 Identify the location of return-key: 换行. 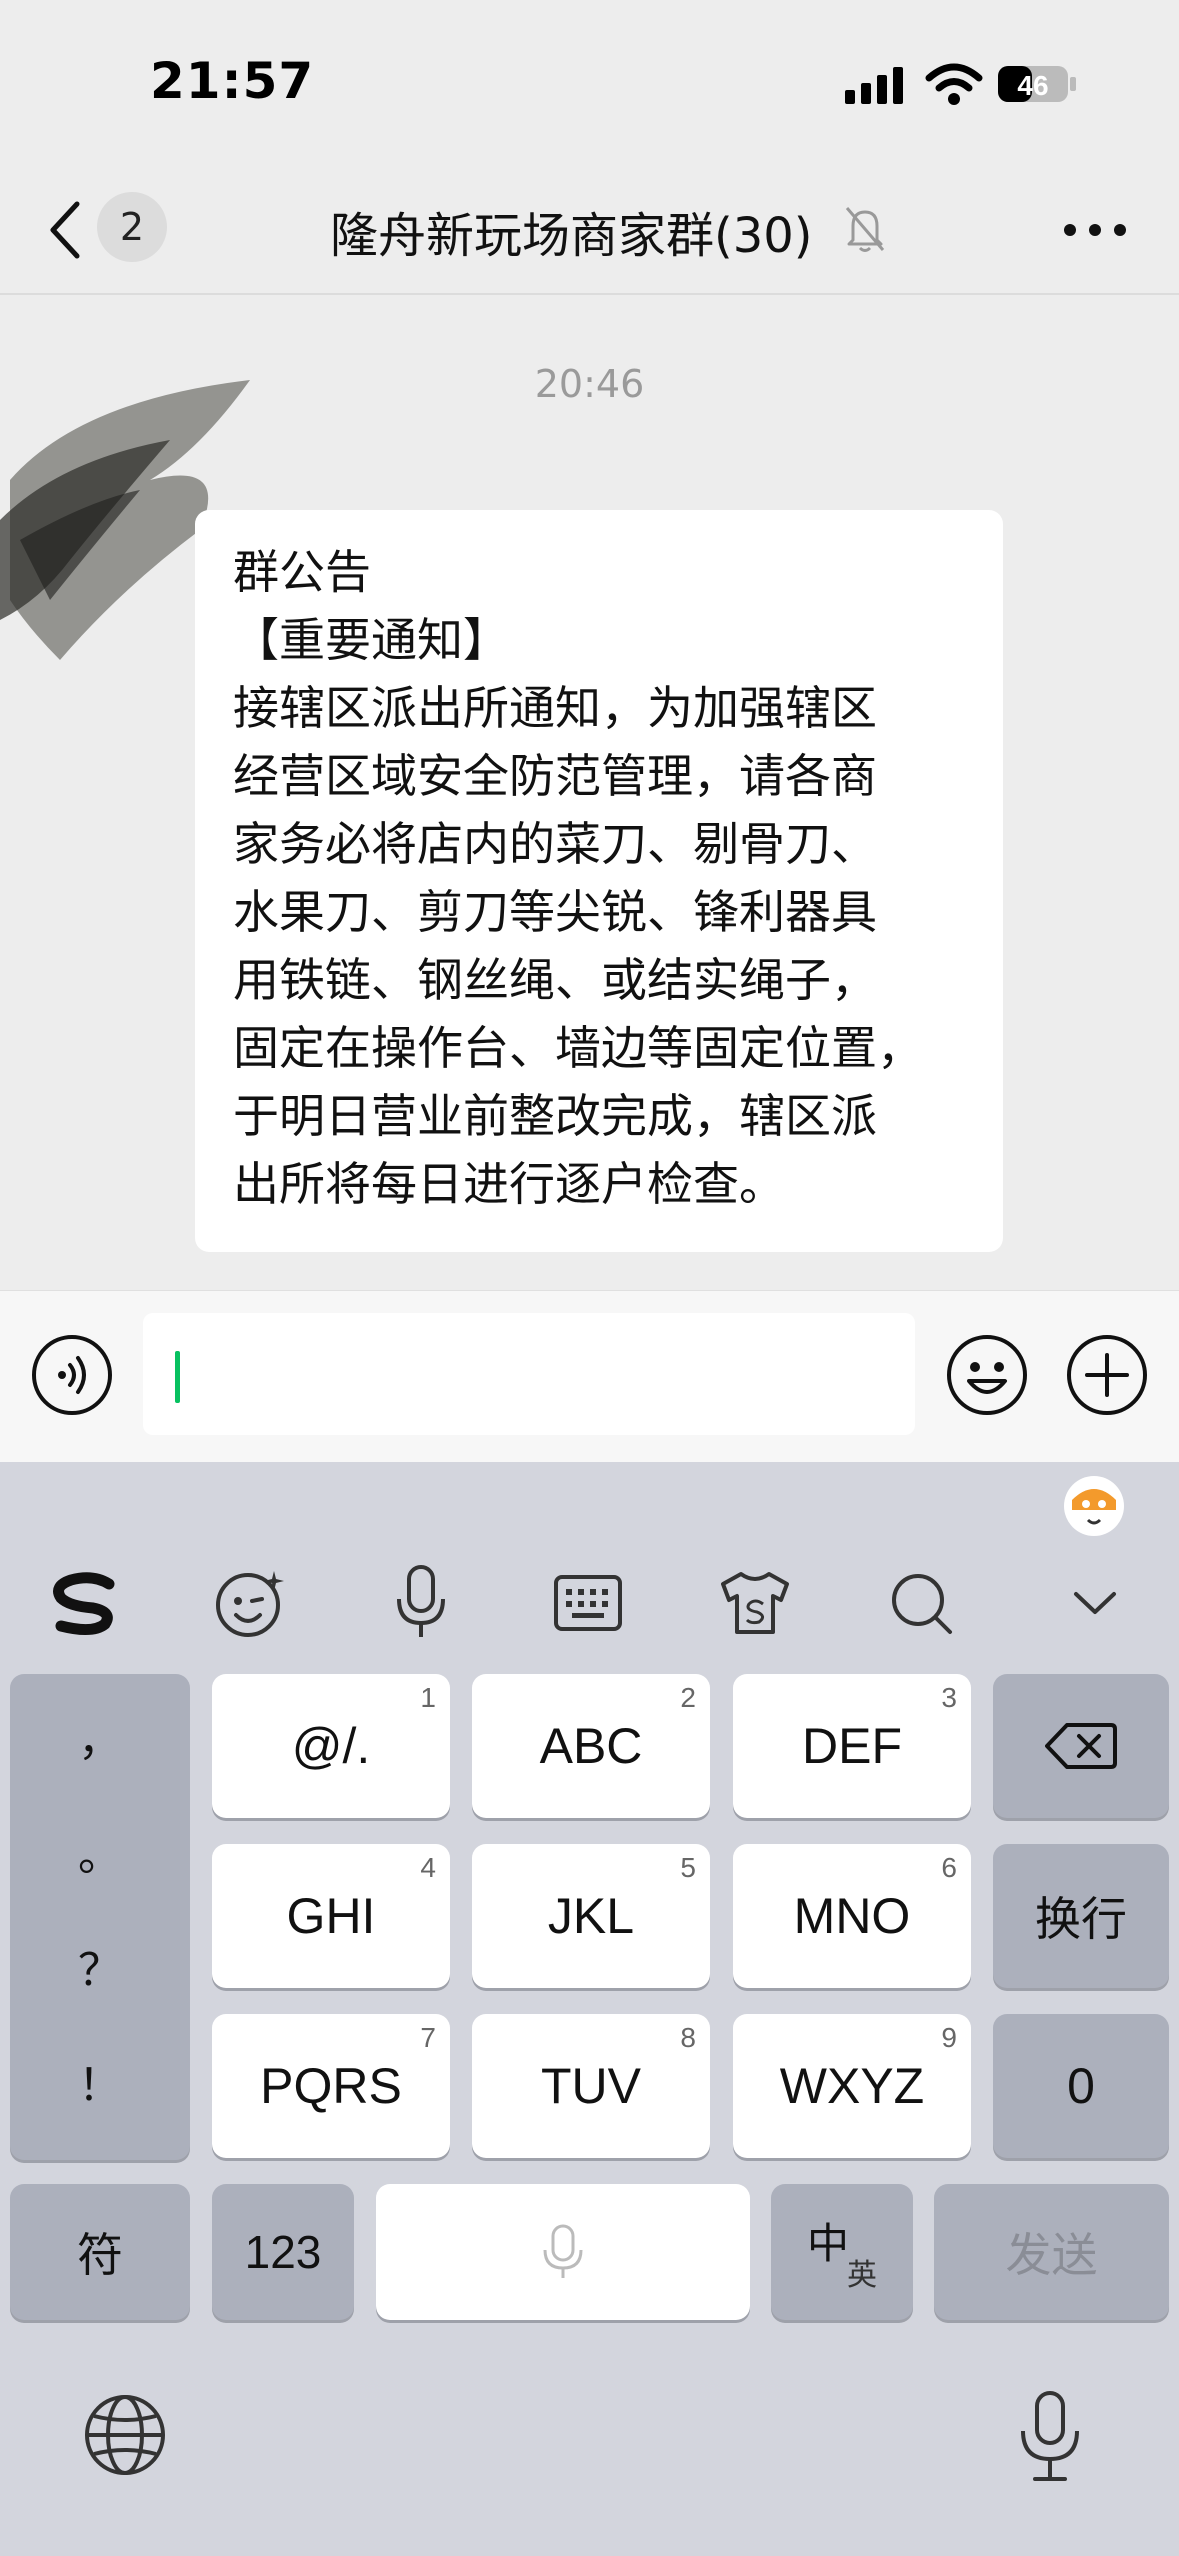
(1081, 1916).